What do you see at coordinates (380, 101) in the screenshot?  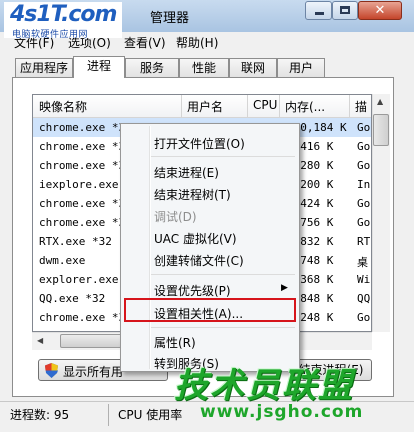 I see `scroll-up-icon: ▲` at bounding box center [380, 101].